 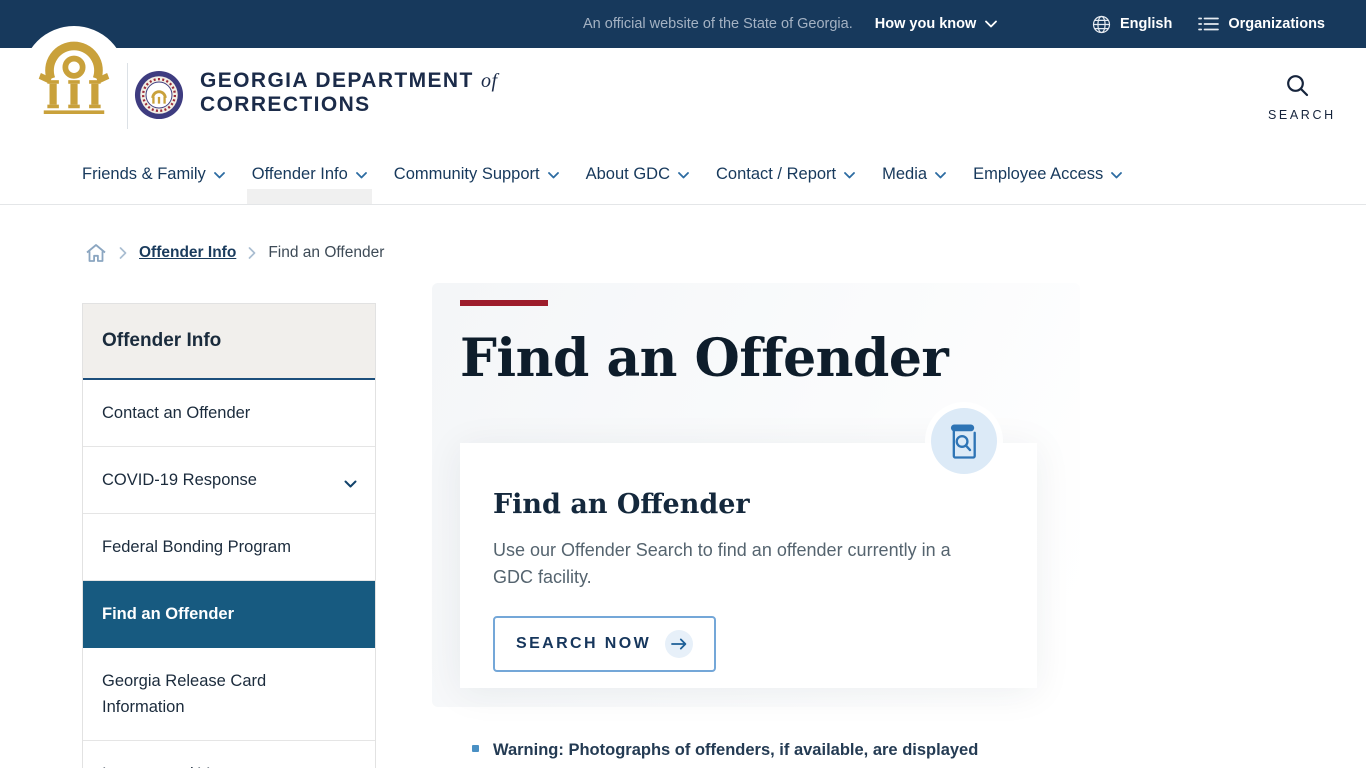 What do you see at coordinates (127, 96) in the screenshot?
I see `header-divider` at bounding box center [127, 96].